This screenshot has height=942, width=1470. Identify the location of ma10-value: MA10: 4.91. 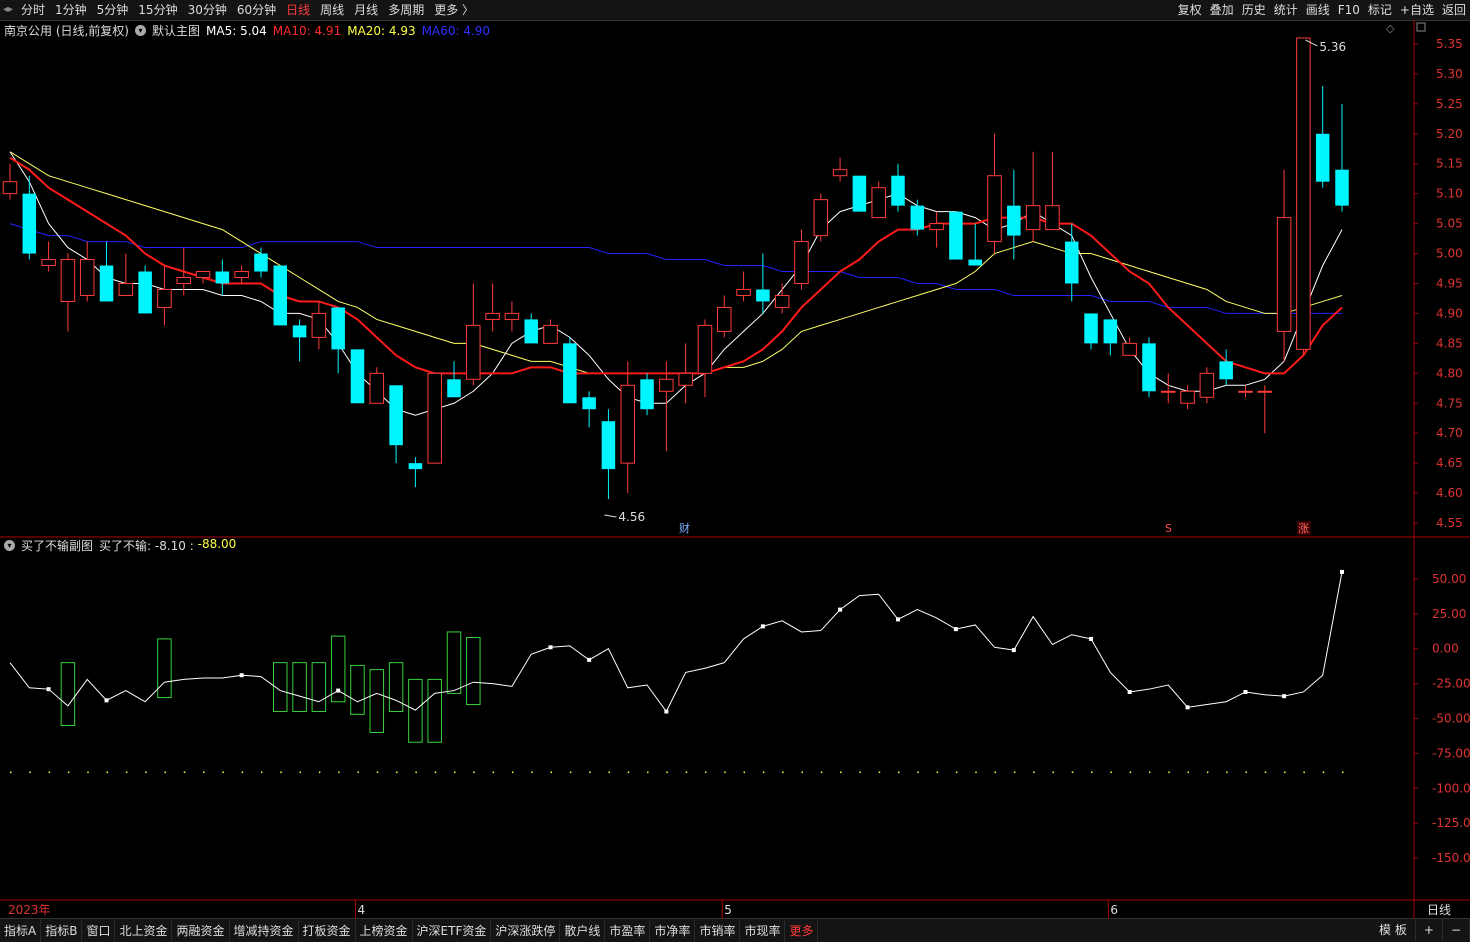
(307, 30).